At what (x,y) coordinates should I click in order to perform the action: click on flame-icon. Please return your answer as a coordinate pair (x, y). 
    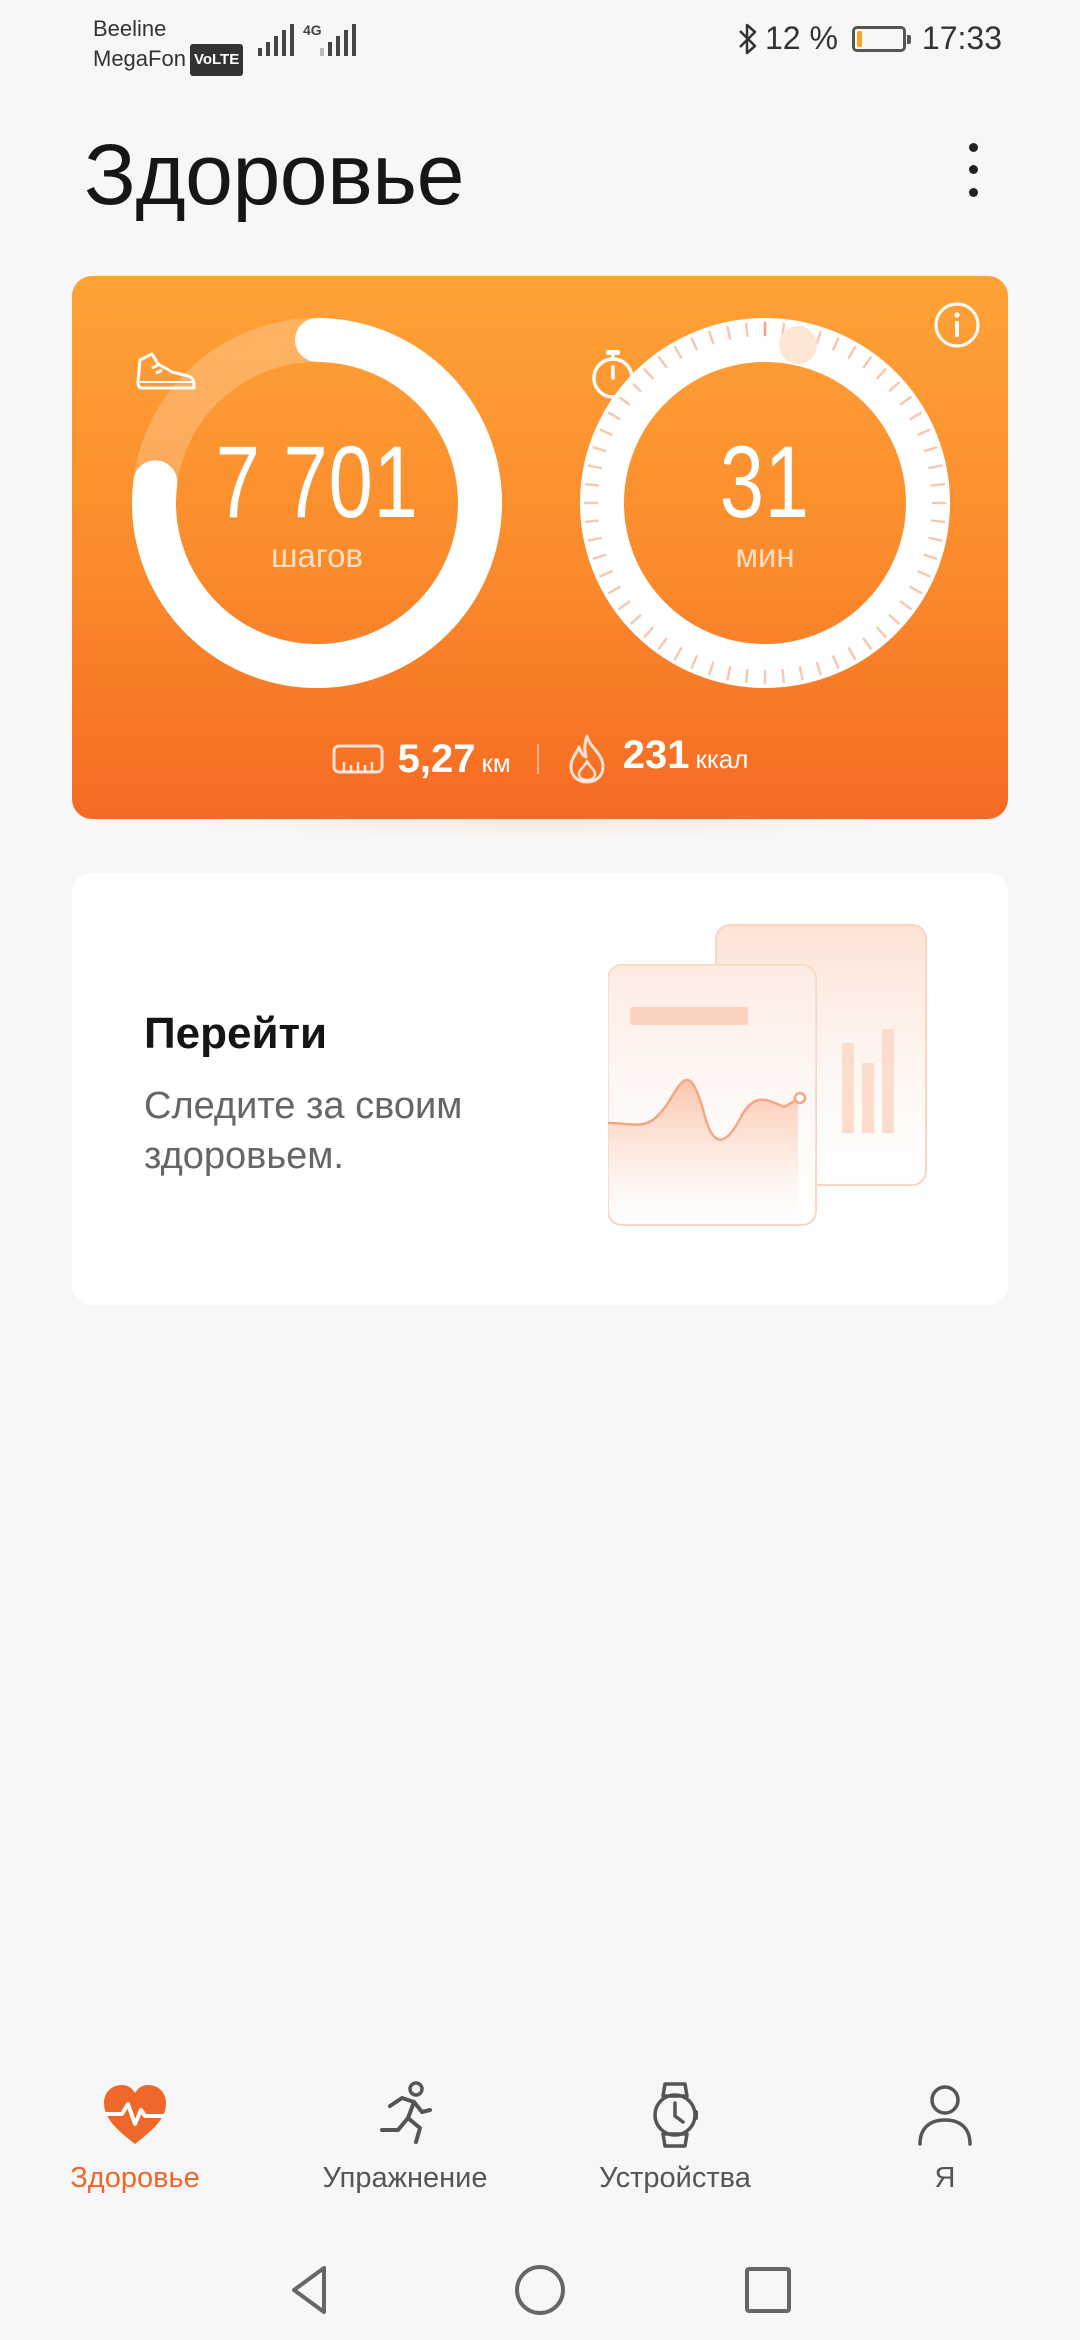
    Looking at the image, I should click on (587, 759).